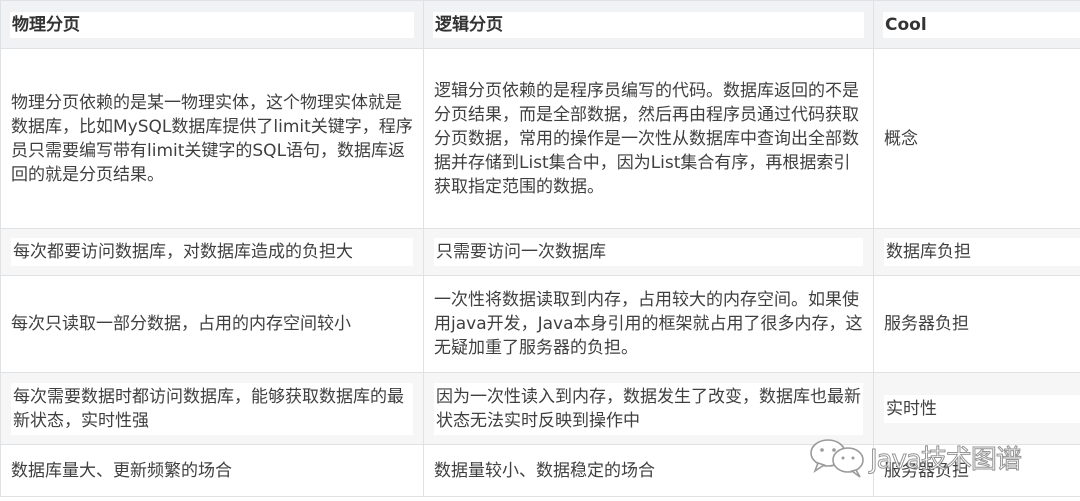  Describe the element at coordinates (212, 408) in the screenshot. I see `cell-physical: 每次需要数据时都访问数据库，能够获取数据库的最新状态，实时性强` at that location.